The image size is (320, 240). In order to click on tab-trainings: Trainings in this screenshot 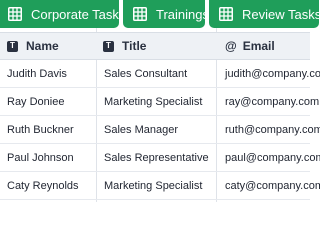, I will do `click(166, 14)`.